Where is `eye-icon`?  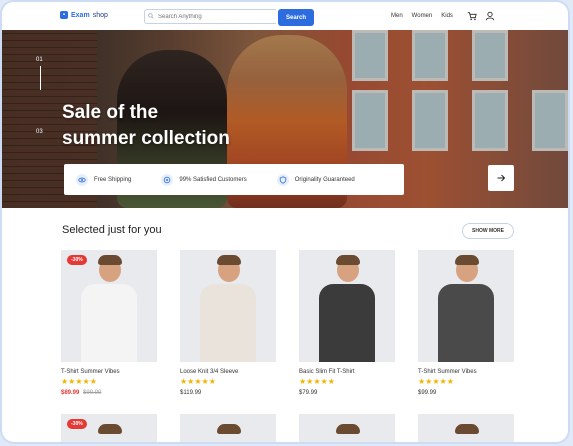
eye-icon is located at coordinates (82, 179).